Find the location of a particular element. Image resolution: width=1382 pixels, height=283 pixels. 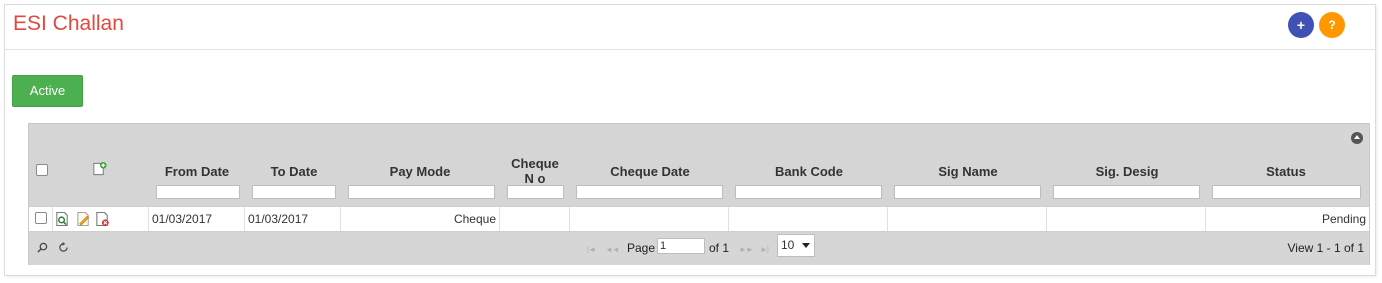

help-button: ? is located at coordinates (1332, 25).